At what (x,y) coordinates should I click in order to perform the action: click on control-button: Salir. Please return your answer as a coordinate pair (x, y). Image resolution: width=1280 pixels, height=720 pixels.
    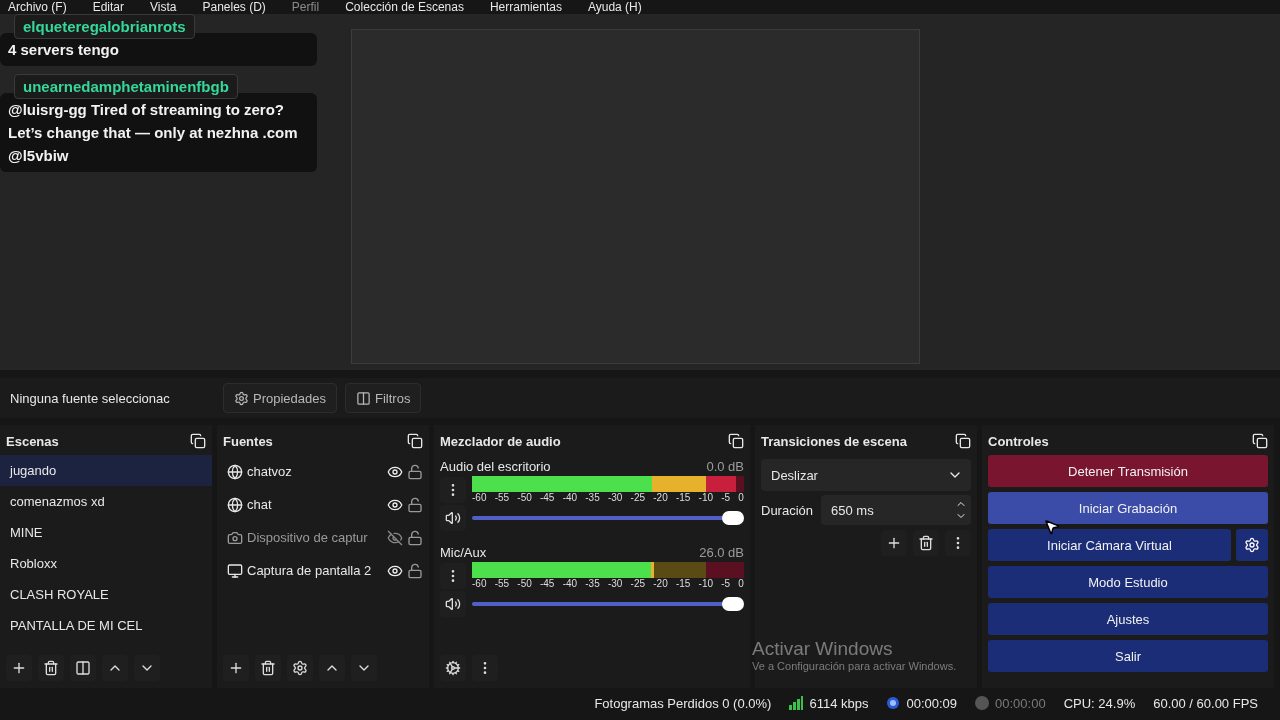
    Looking at the image, I should click on (1128, 656).